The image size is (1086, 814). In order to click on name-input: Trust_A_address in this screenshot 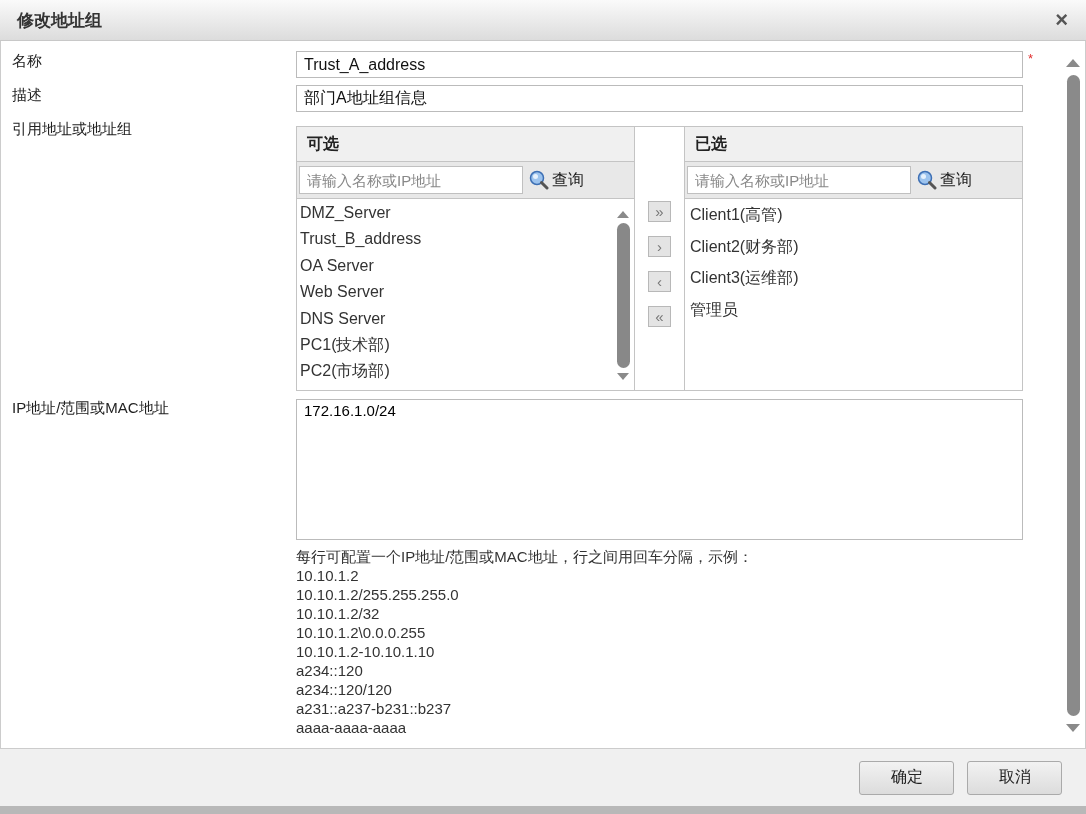, I will do `click(659, 64)`.